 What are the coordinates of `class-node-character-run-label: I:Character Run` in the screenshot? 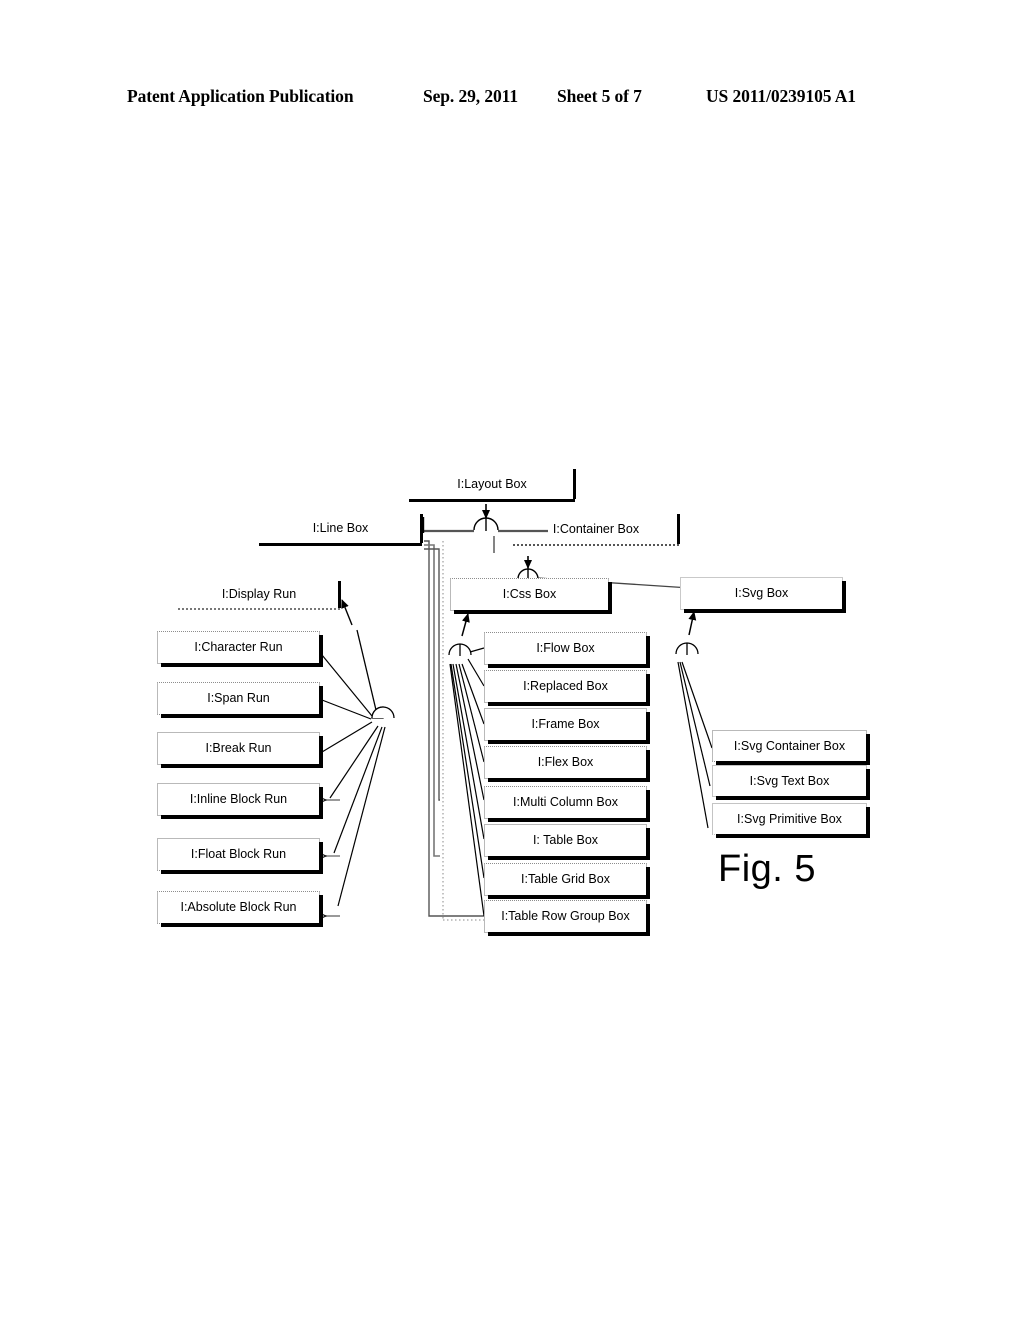 It's located at (238, 647).